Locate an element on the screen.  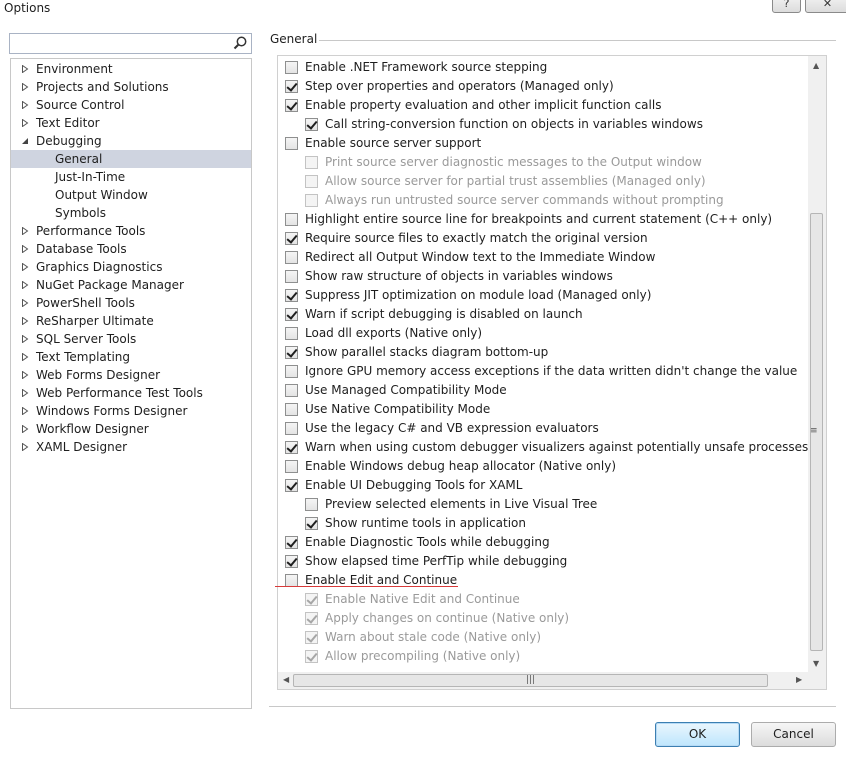
horizontal-scrollbar: ◀ ||| ▶ is located at coordinates (543, 680).